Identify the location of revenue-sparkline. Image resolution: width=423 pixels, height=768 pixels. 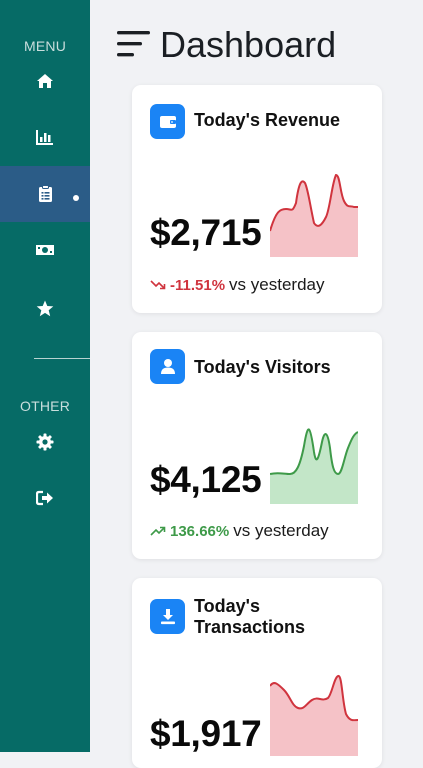
(314, 215).